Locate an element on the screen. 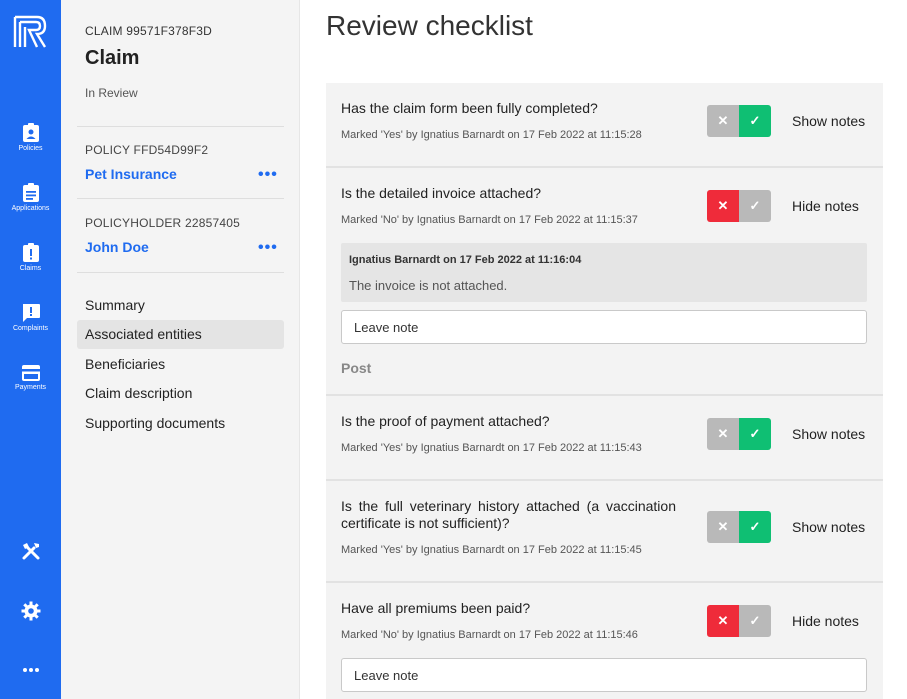  nav-label: Complaints is located at coordinates (30, 328).